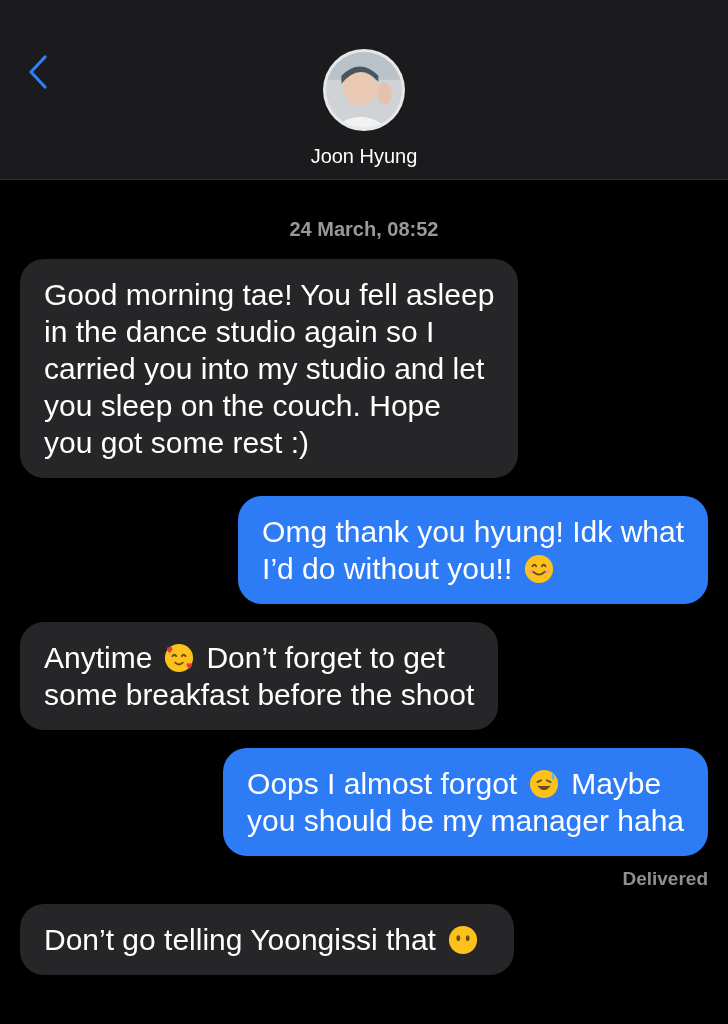  What do you see at coordinates (473, 532) in the screenshot?
I see `message-text: Omg thank you hyung! Idk what` at bounding box center [473, 532].